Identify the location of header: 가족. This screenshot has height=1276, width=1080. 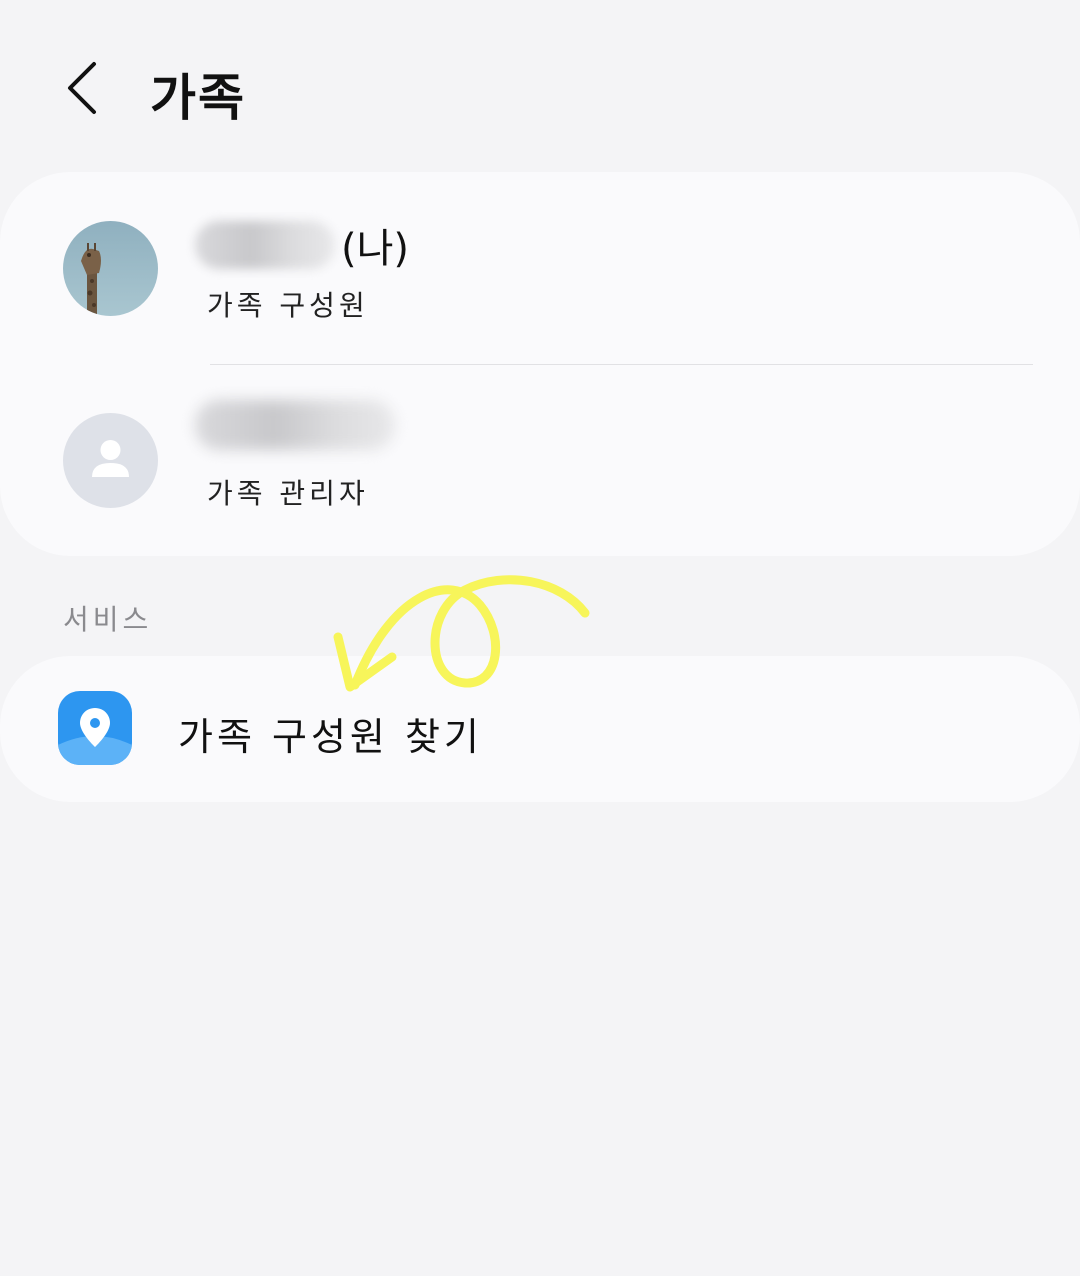
(540, 85).